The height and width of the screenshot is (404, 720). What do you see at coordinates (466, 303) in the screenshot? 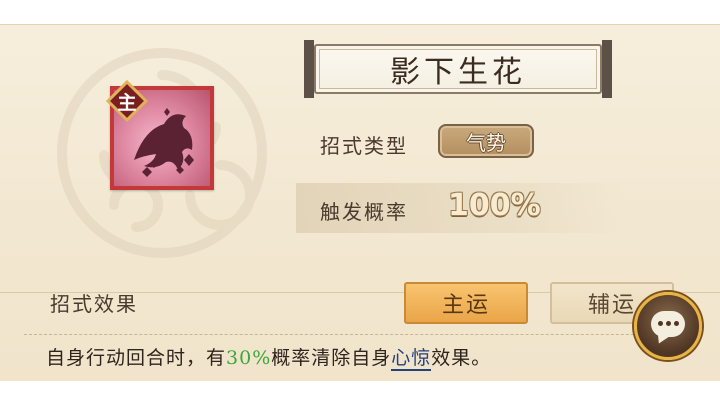
I see `tab-main-fortune: 主运` at bounding box center [466, 303].